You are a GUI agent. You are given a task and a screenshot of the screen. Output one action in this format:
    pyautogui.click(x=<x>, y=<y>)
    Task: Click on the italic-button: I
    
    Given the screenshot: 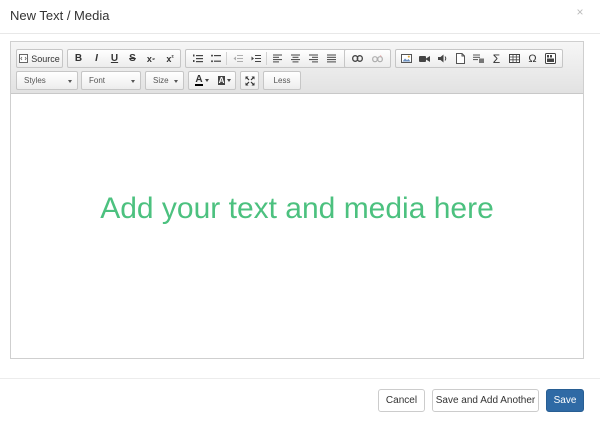 What is the action you would take?
    pyautogui.click(x=96, y=58)
    